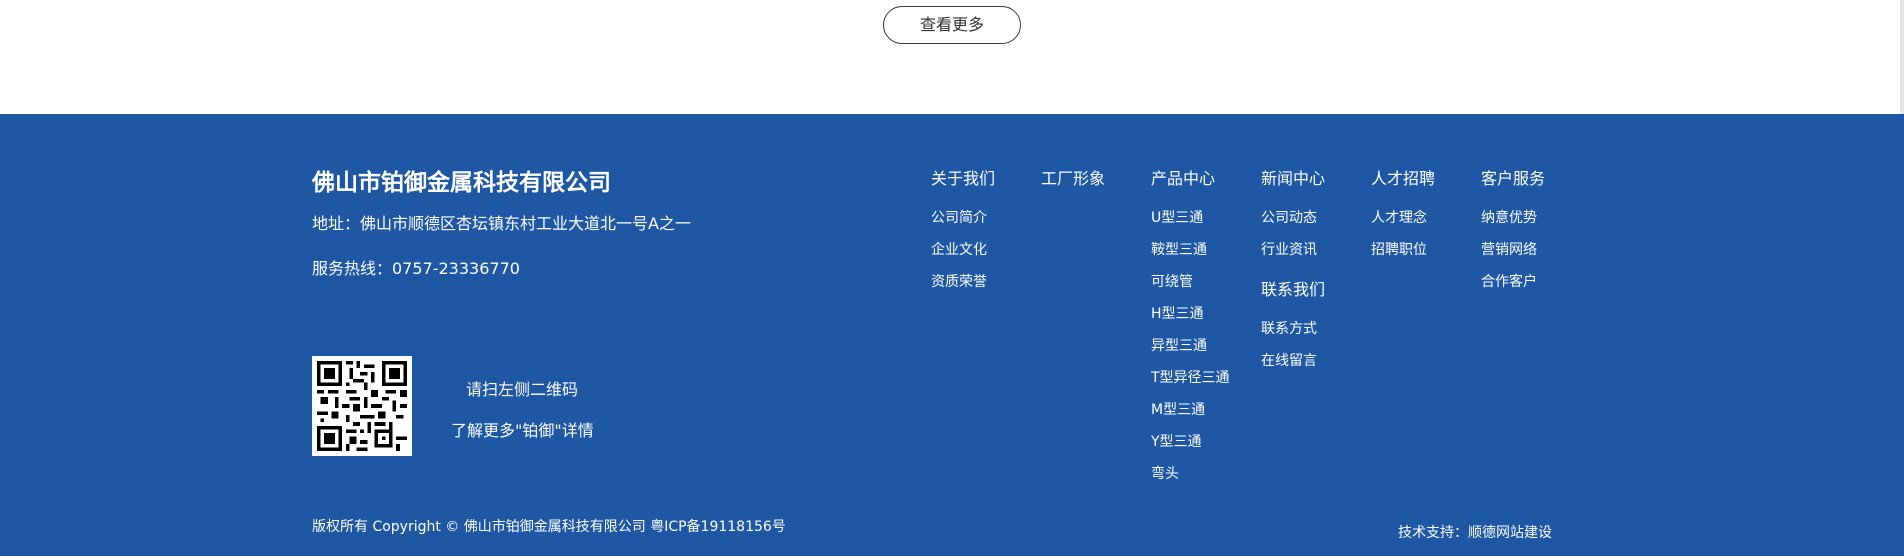  Describe the element at coordinates (1190, 282) in the screenshot. I see `nav-item-product: 可绕管` at that location.